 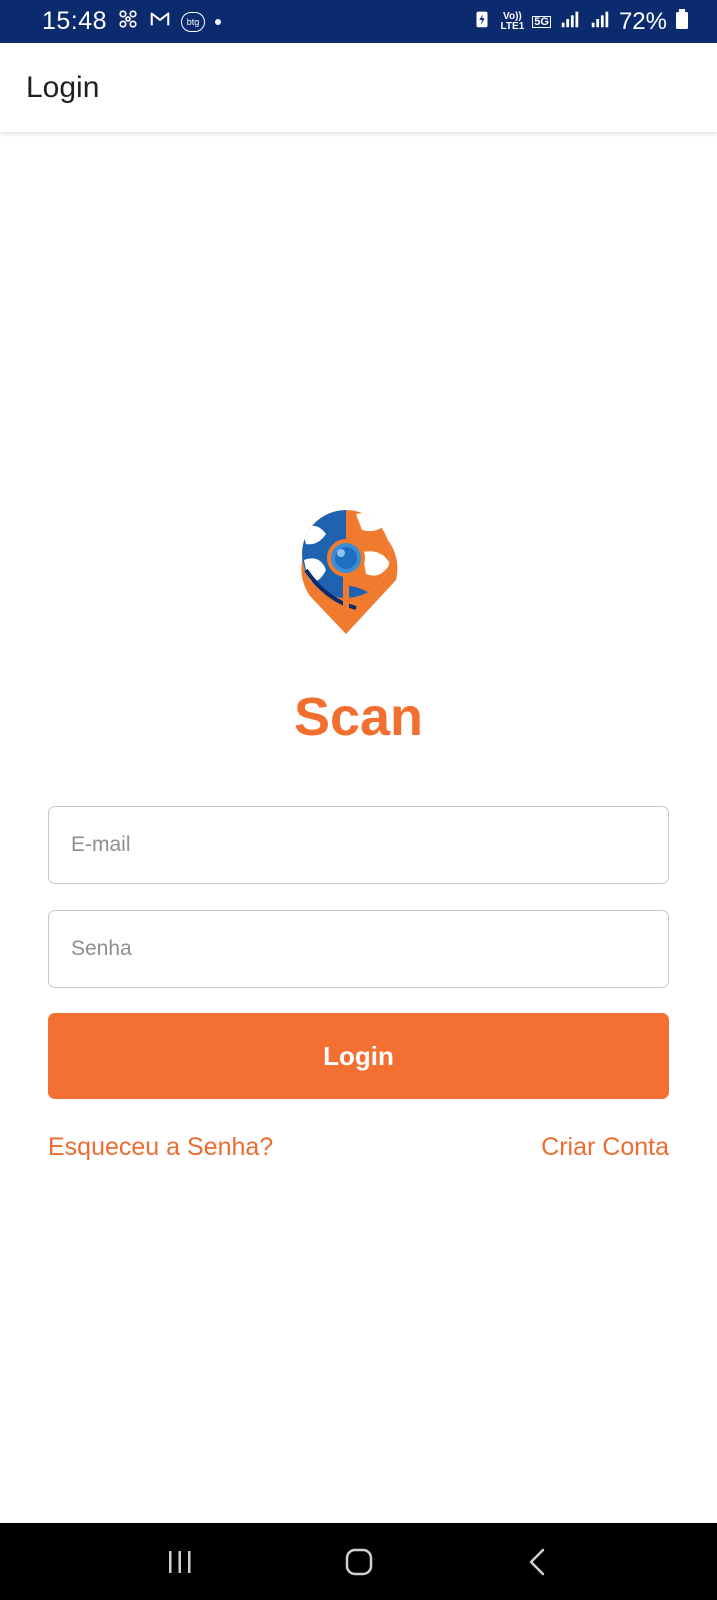 I want to click on volte-icon: Vo)) LTE1, so click(x=512, y=21).